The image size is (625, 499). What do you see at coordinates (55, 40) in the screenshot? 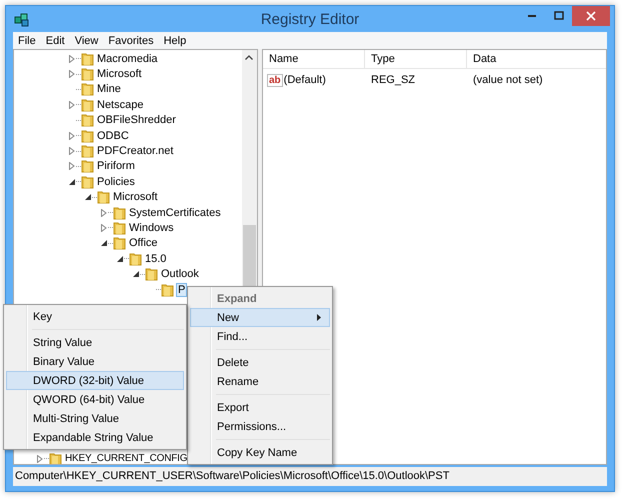
I see `menu-item: Edit` at bounding box center [55, 40].